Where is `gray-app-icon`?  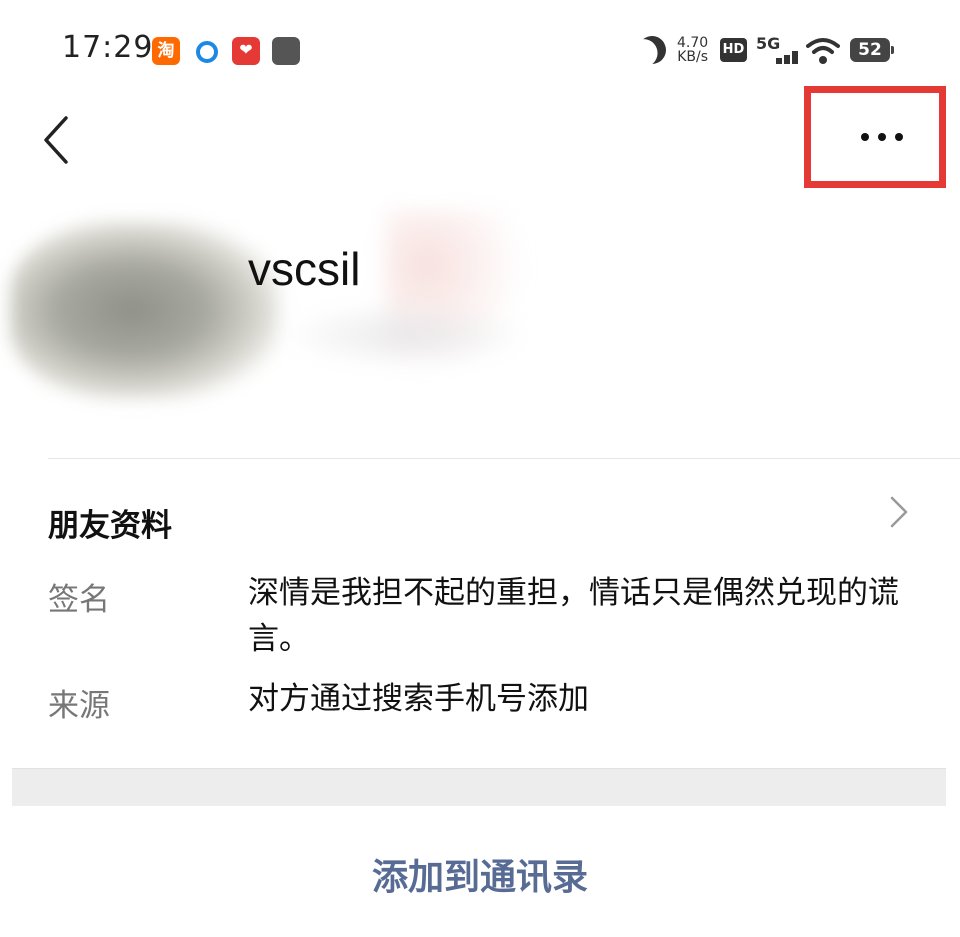
gray-app-icon is located at coordinates (286, 51).